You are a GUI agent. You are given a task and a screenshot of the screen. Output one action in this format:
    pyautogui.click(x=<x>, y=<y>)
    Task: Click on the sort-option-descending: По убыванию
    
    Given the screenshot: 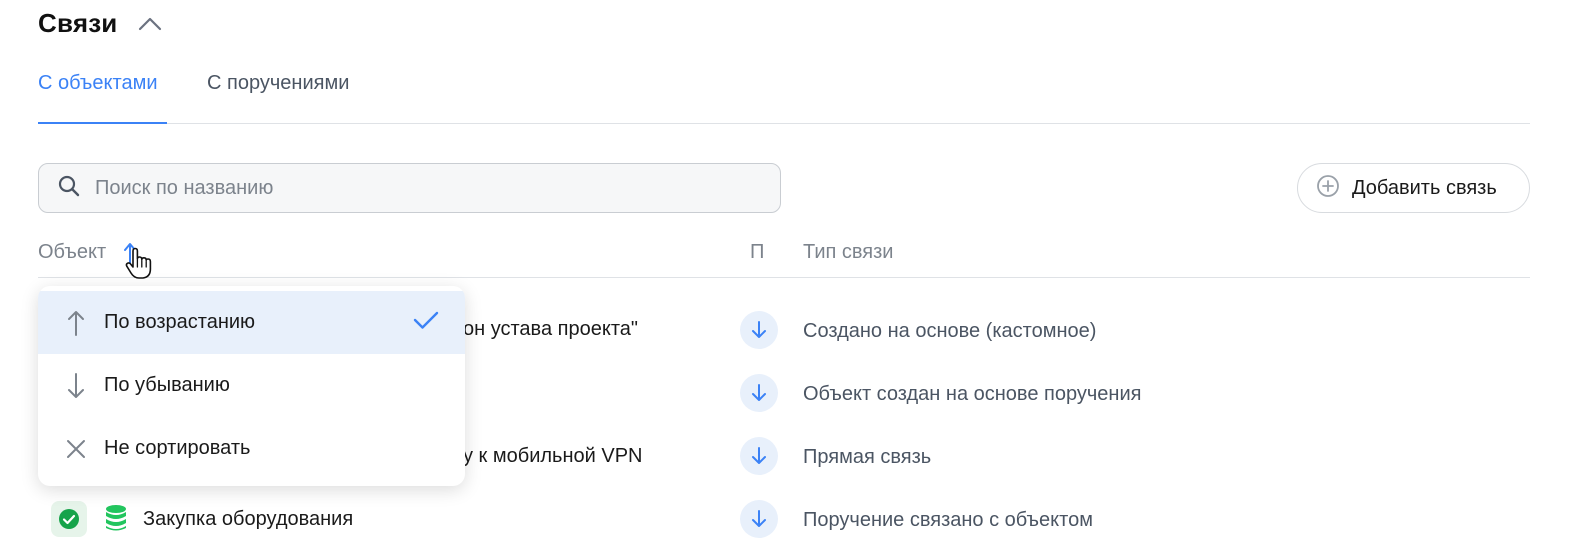 What is the action you would take?
    pyautogui.click(x=251, y=385)
    